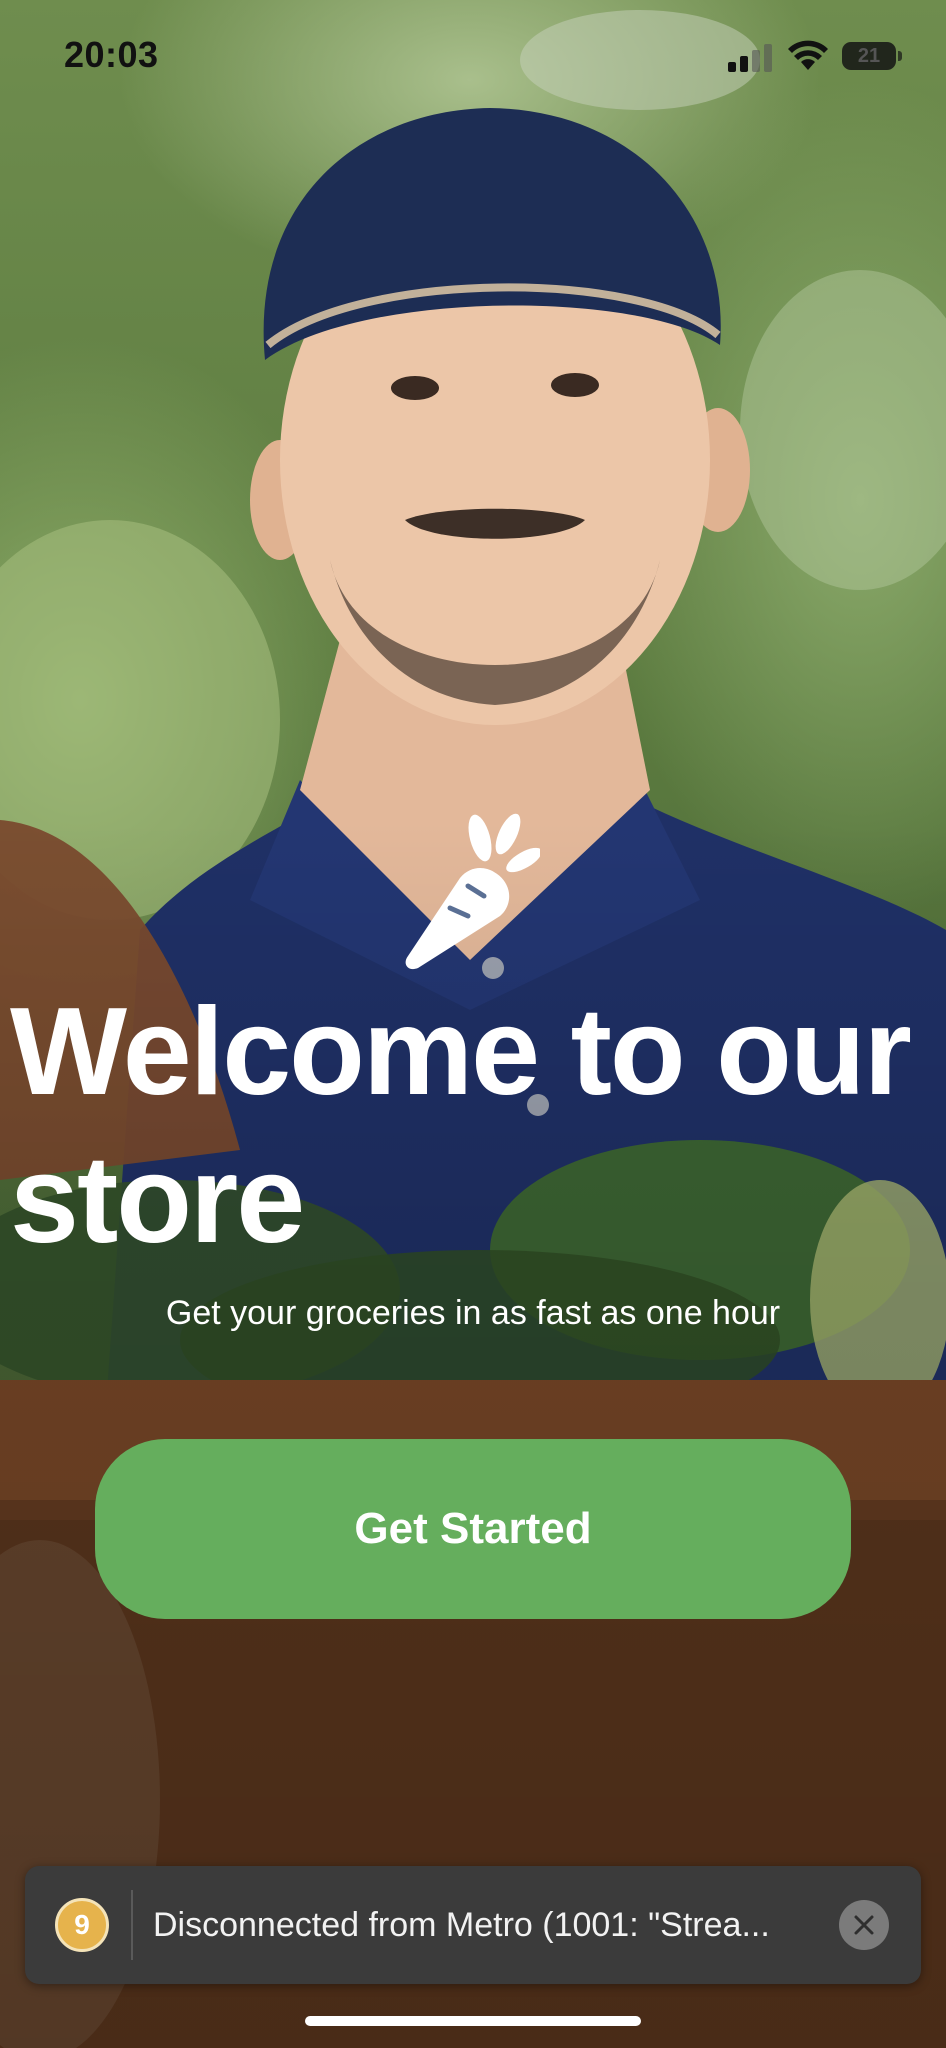 The height and width of the screenshot is (2048, 946). Describe the element at coordinates (132, 1925) in the screenshot. I see `toast-divider` at that location.